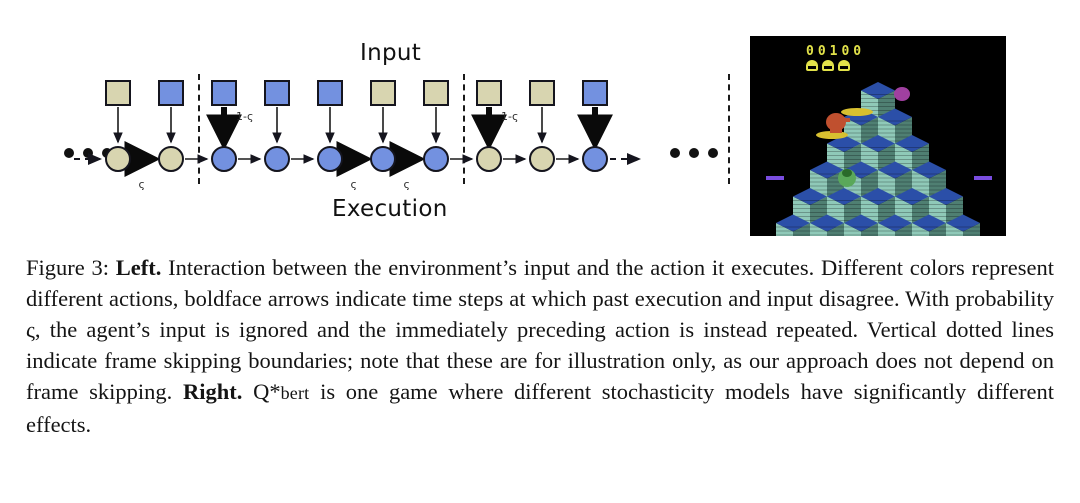 This screenshot has height=503, width=1080. I want to click on lives-display, so click(828, 65).